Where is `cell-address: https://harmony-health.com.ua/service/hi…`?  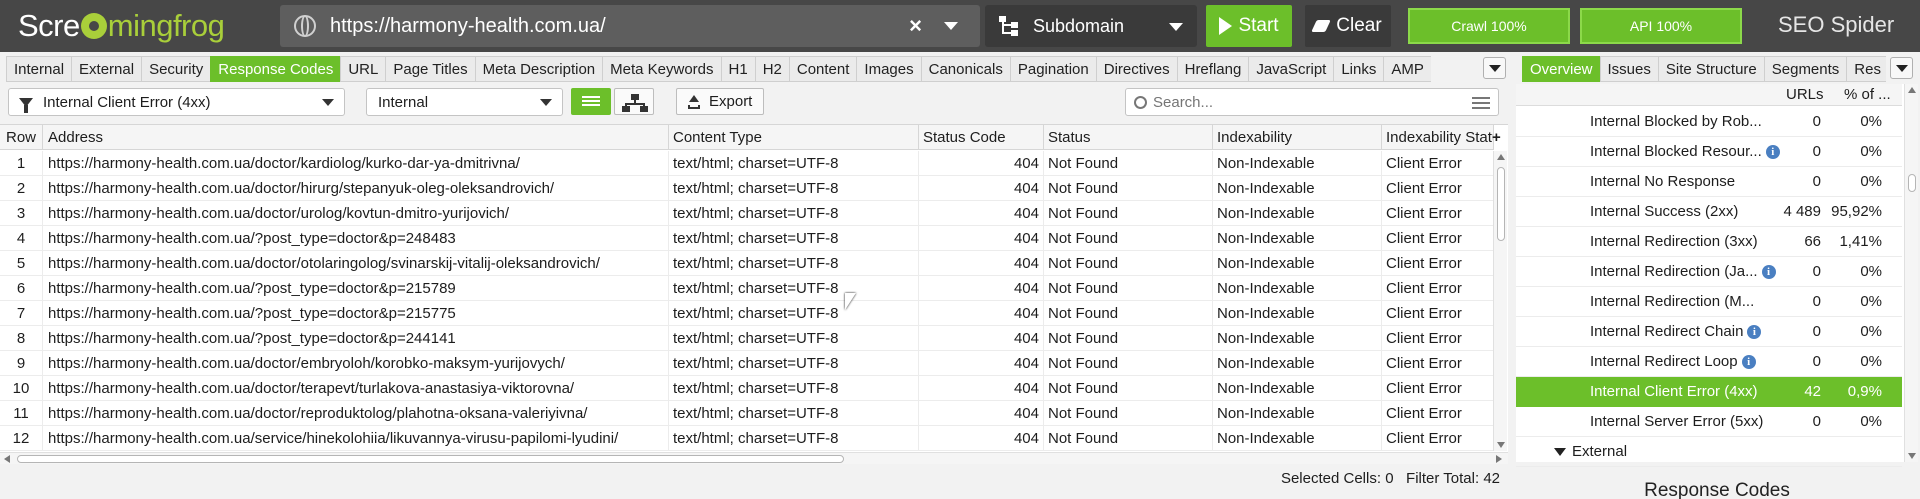 cell-address: https://harmony-health.com.ua/service/hi… is located at coordinates (356, 438).